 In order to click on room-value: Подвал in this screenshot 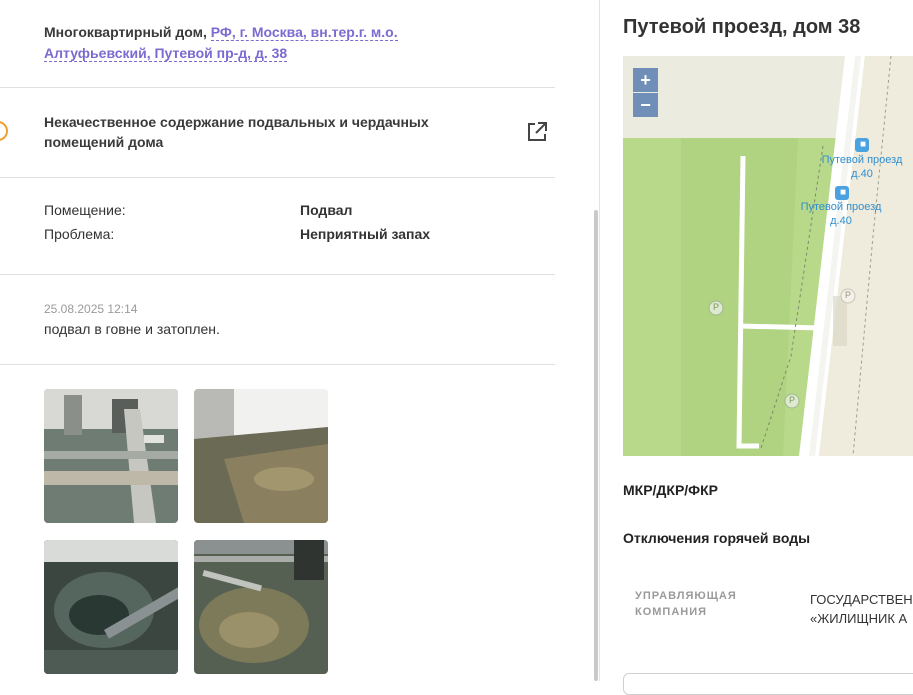, I will do `click(326, 210)`.